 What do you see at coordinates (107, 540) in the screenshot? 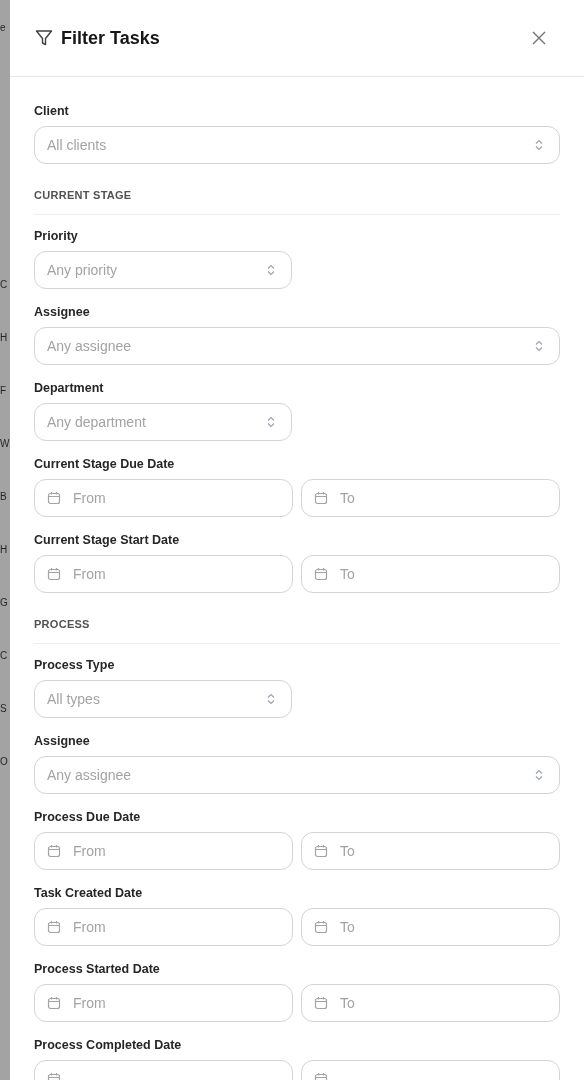
I see `field-label: Current Stage Start Date` at bounding box center [107, 540].